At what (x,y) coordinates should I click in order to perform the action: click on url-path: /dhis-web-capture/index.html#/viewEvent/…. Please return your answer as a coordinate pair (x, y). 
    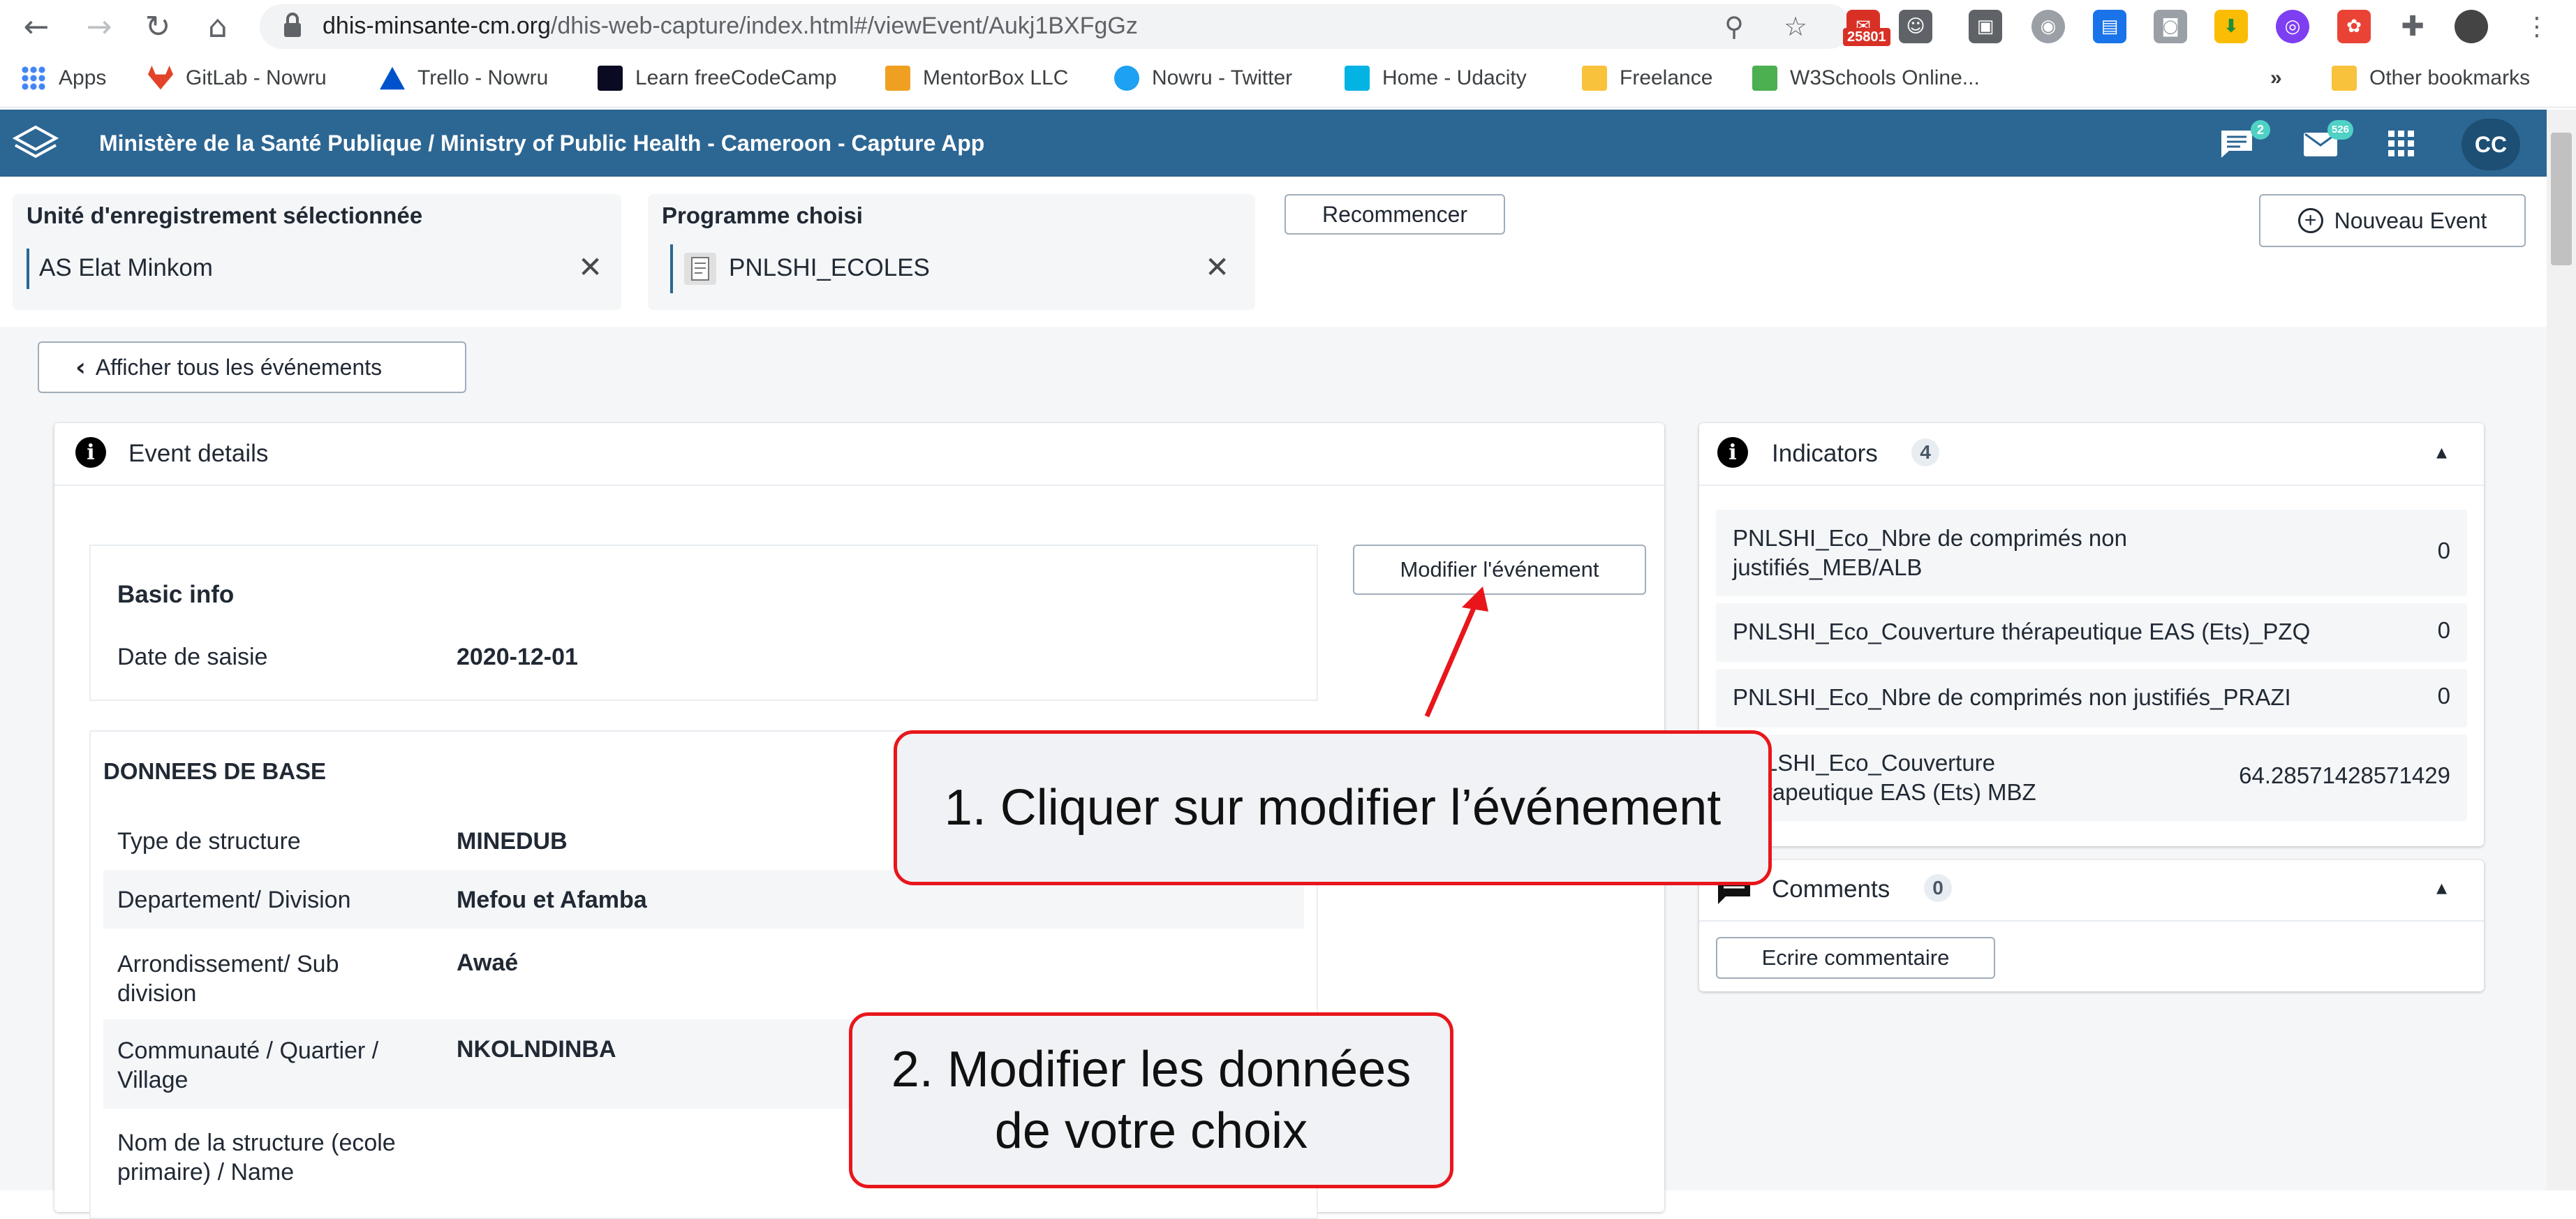
    Looking at the image, I should click on (844, 26).